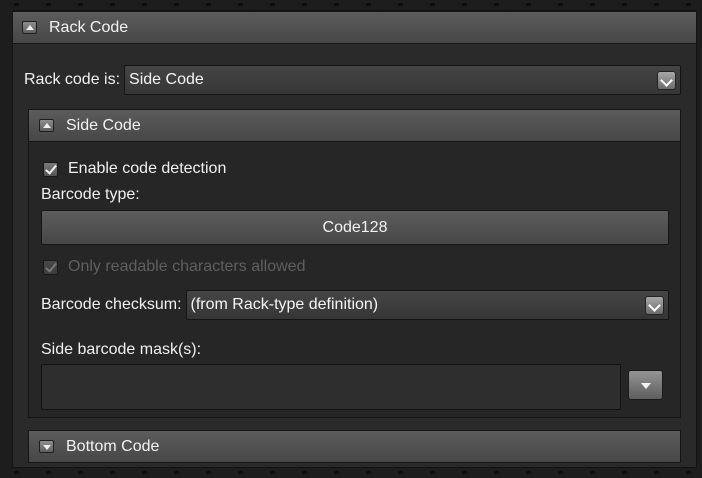 This screenshot has width=702, height=478. What do you see at coordinates (645, 385) in the screenshot?
I see `mask-dropdown-button` at bounding box center [645, 385].